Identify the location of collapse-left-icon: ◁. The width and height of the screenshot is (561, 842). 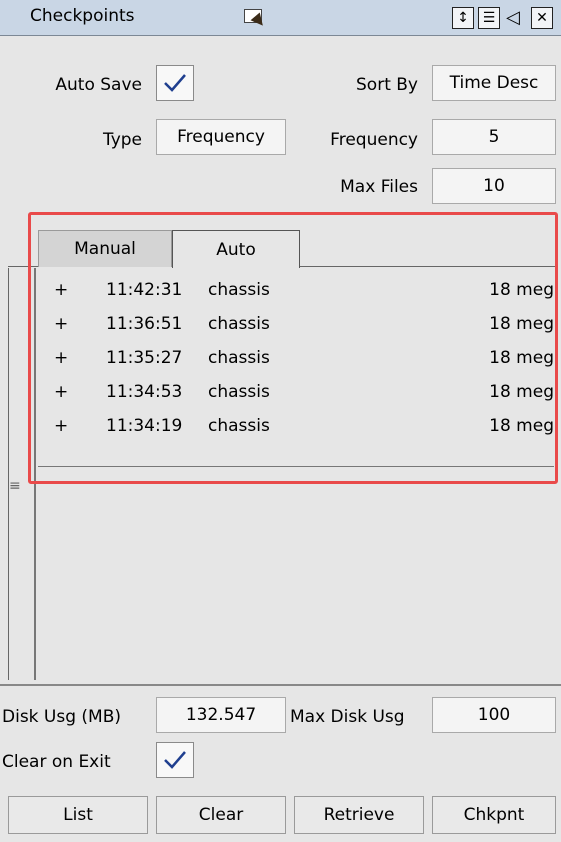
(513, 17).